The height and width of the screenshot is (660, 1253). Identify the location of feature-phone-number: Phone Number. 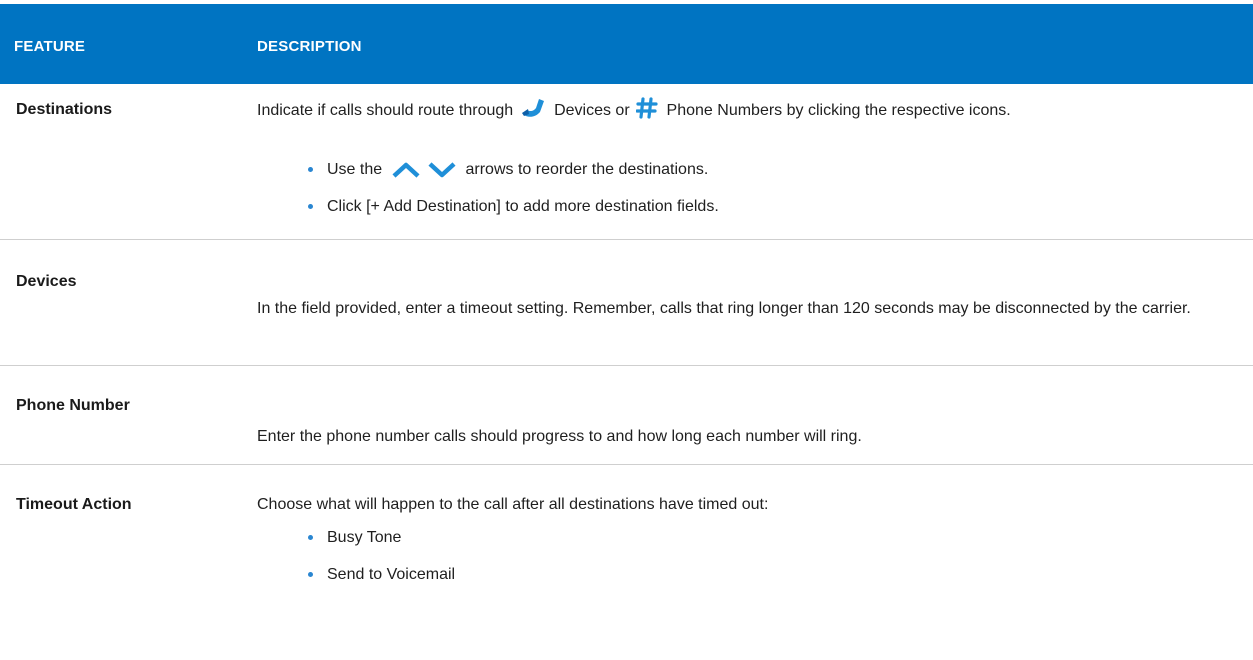
(73, 405).